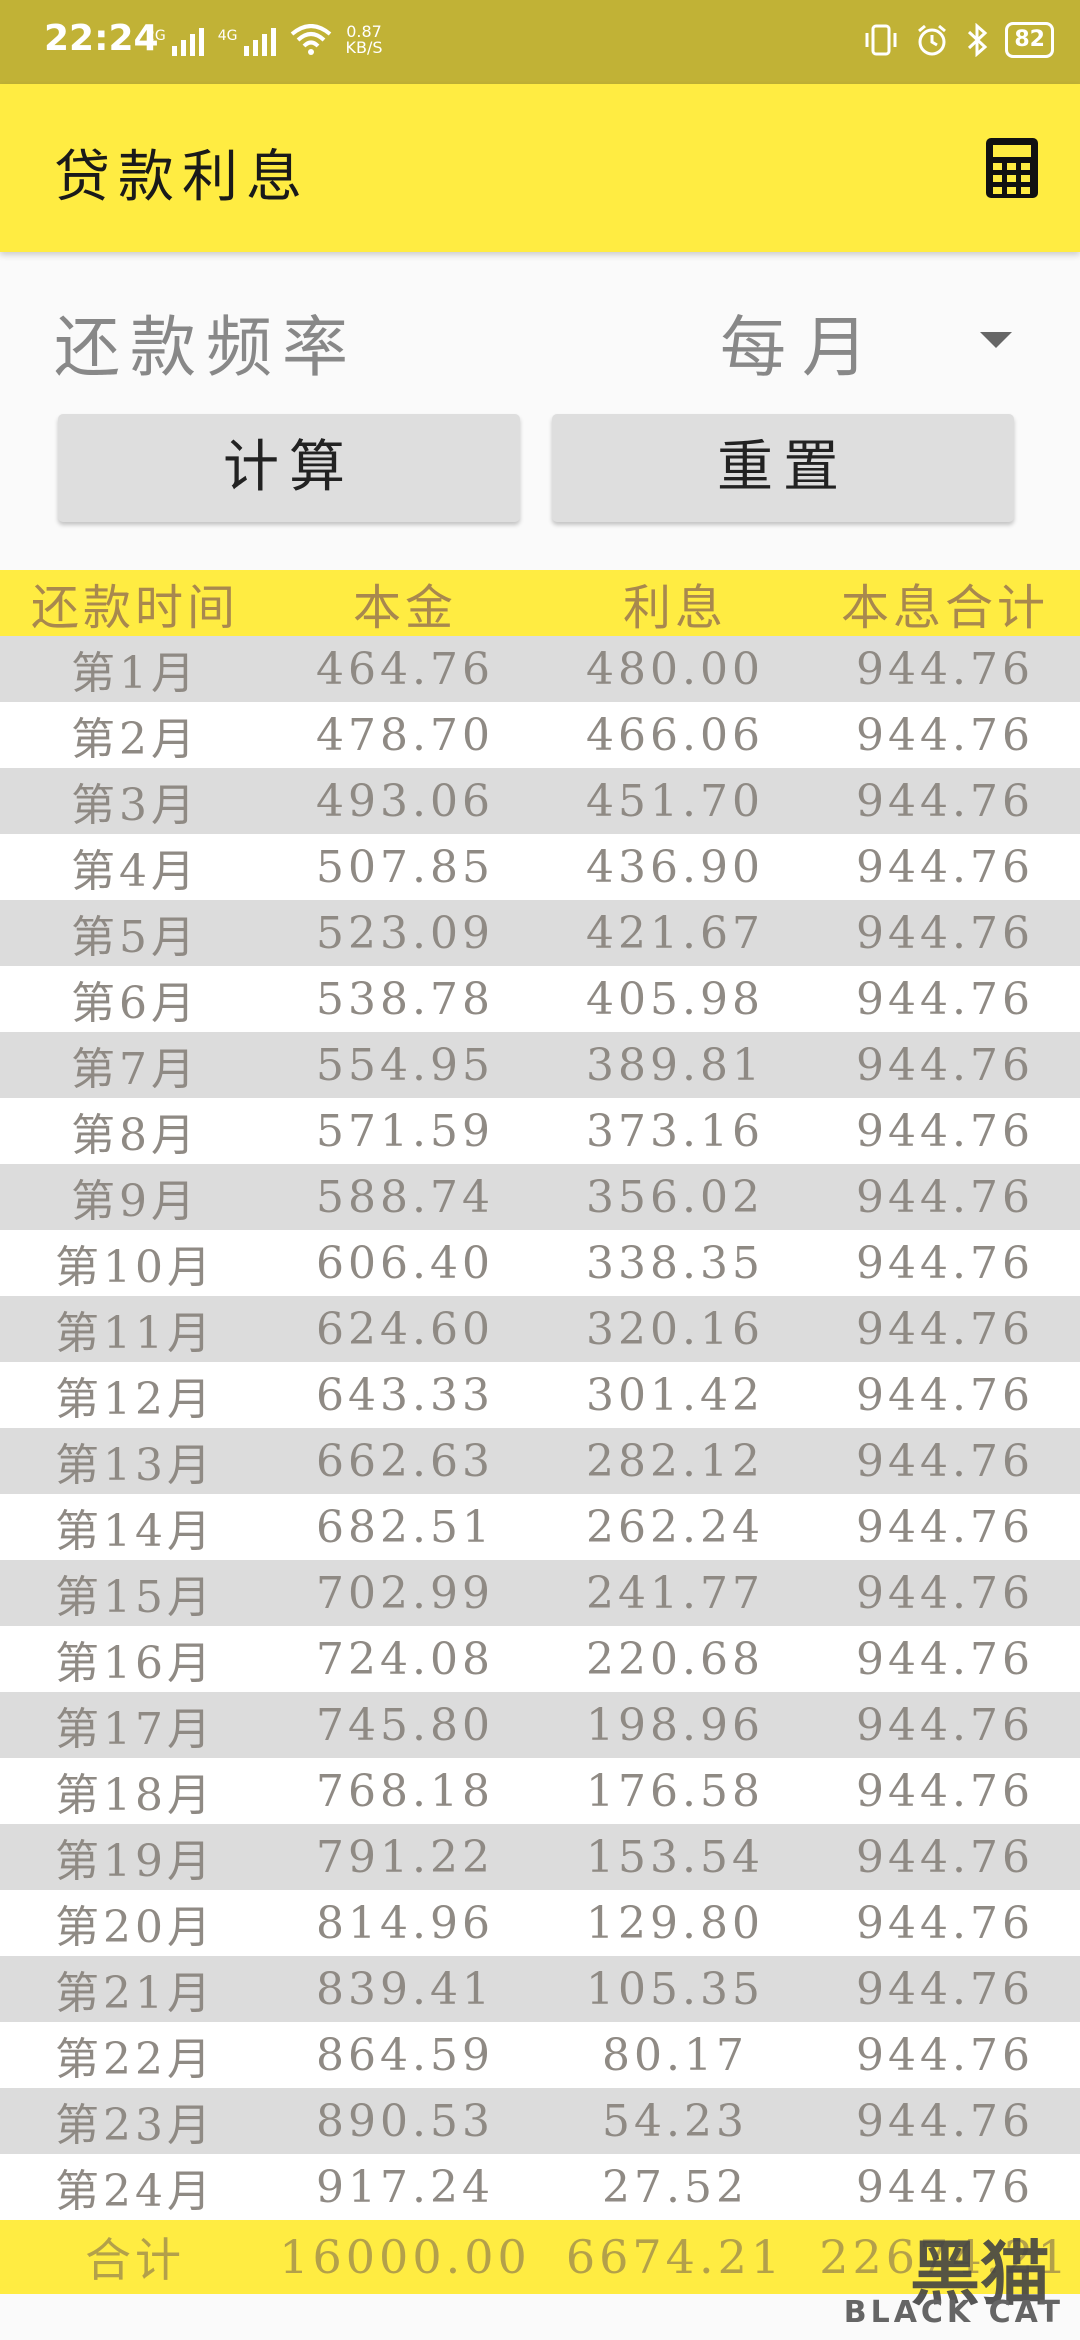 This screenshot has width=1080, height=2340. Describe the element at coordinates (540, 2055) in the screenshot. I see `table-row: 第22月 864.59 80.17 944.76` at that location.